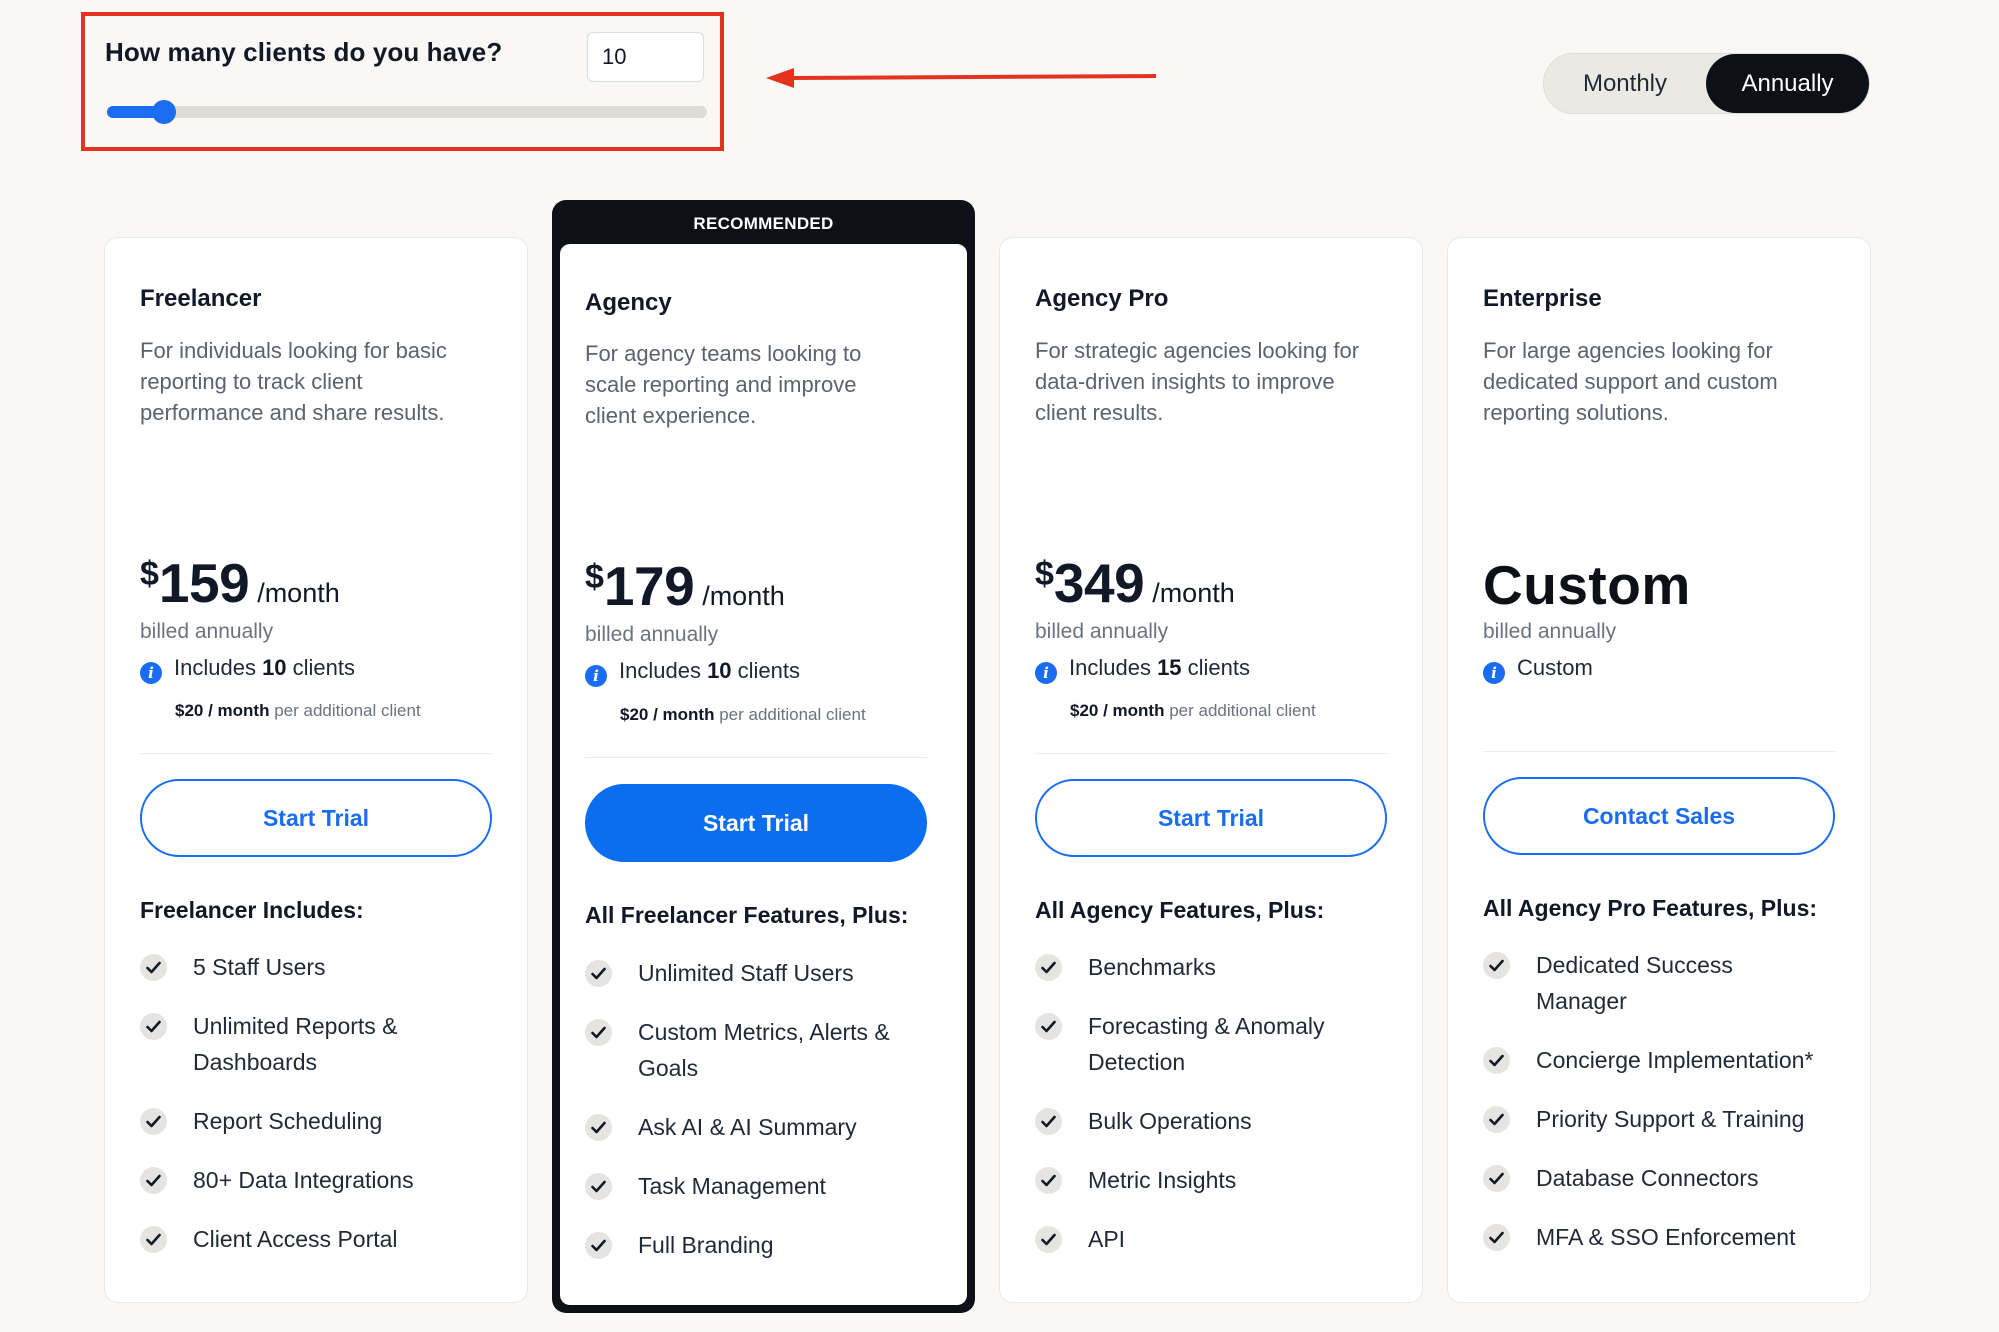 This screenshot has height=1332, width=1999. I want to click on clients-slider-thumb, so click(164, 112).